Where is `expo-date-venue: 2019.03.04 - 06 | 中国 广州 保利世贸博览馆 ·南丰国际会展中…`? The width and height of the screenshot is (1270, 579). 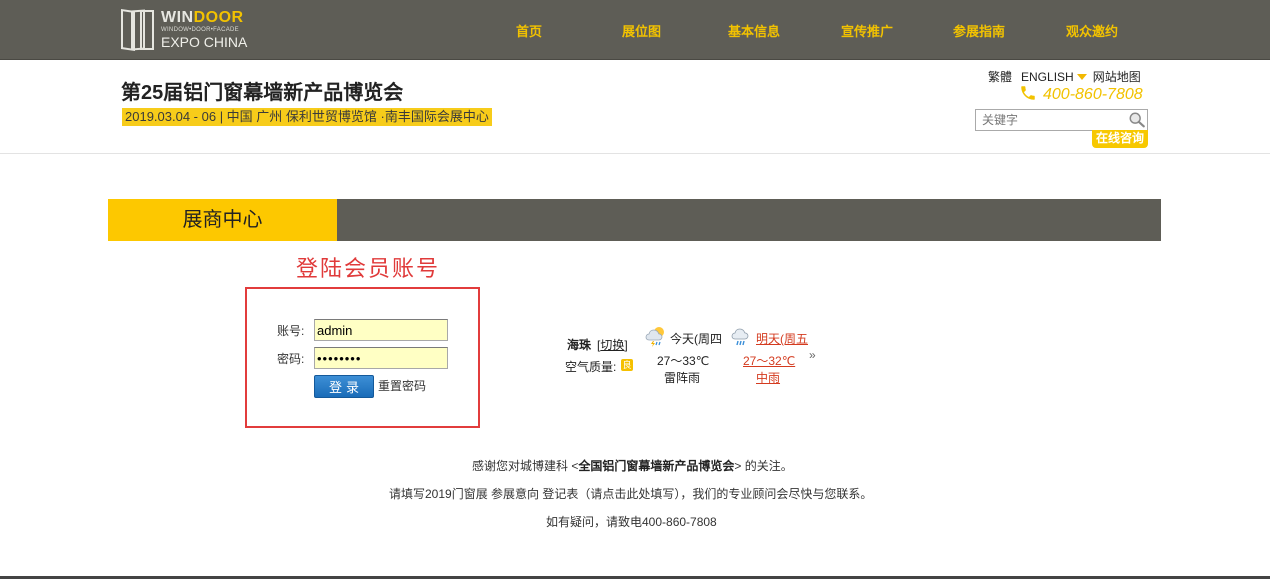 expo-date-venue: 2019.03.04 - 06 | 中国 广州 保利世贸博览馆 ·南丰国际会展中… is located at coordinates (307, 117).